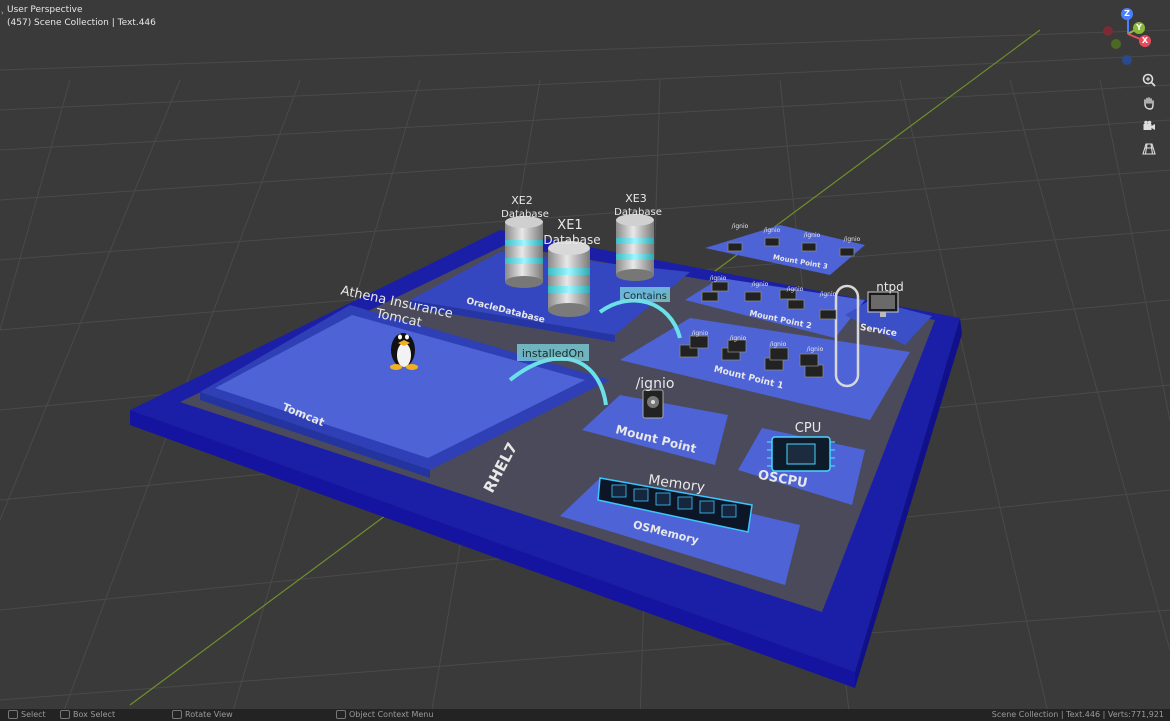  Describe the element at coordinates (525, 214) in the screenshot. I see `xe2-database-label: Database` at that location.